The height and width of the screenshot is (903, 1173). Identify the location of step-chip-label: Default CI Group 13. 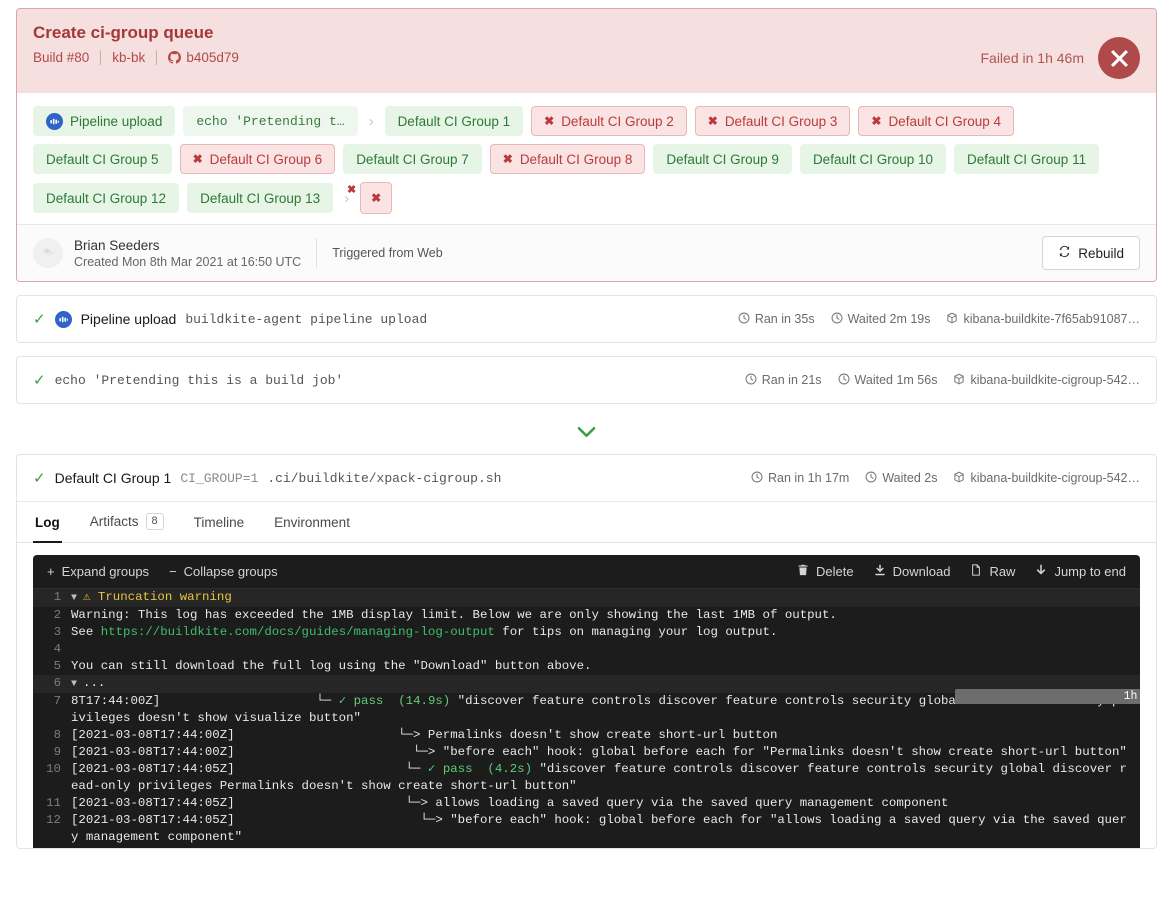
(260, 198).